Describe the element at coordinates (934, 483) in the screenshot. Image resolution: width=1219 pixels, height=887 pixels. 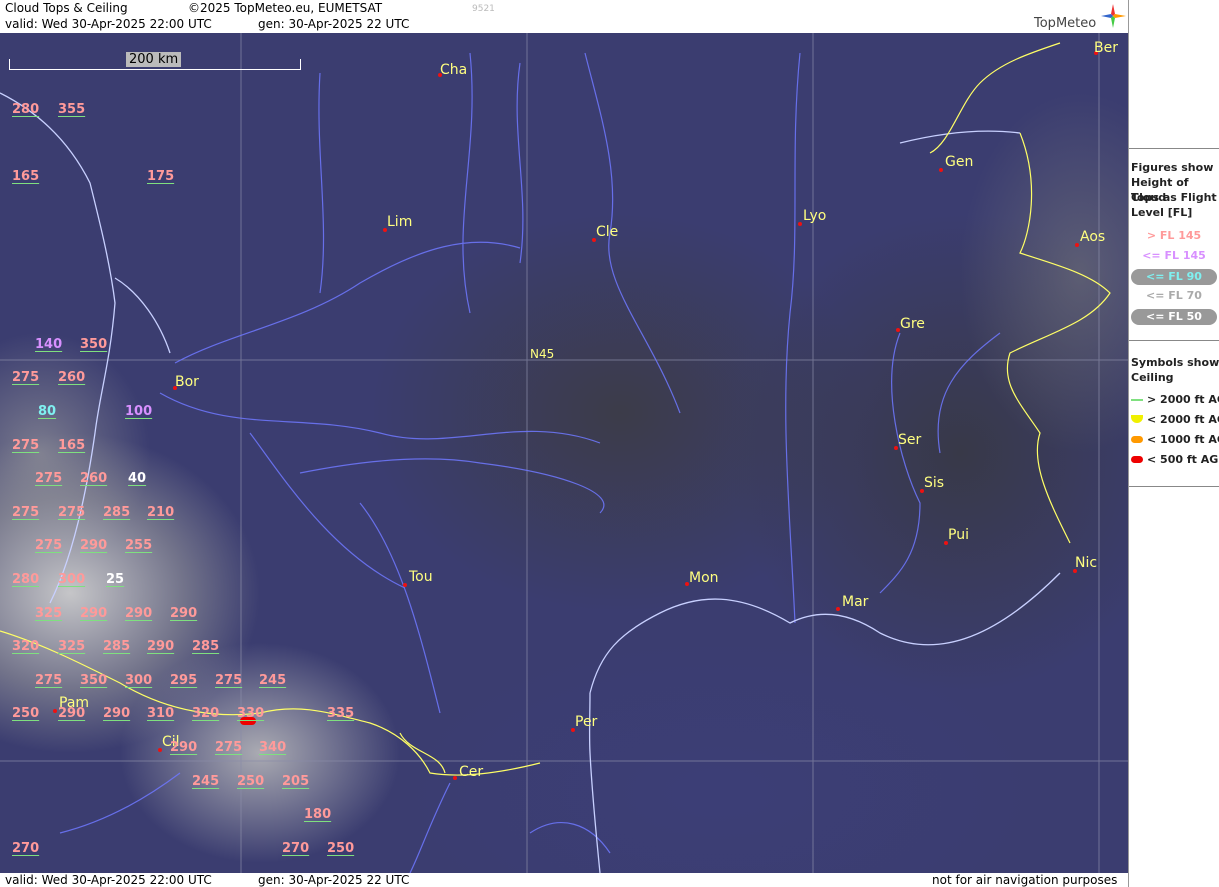
I see `city-label: Sis` at that location.